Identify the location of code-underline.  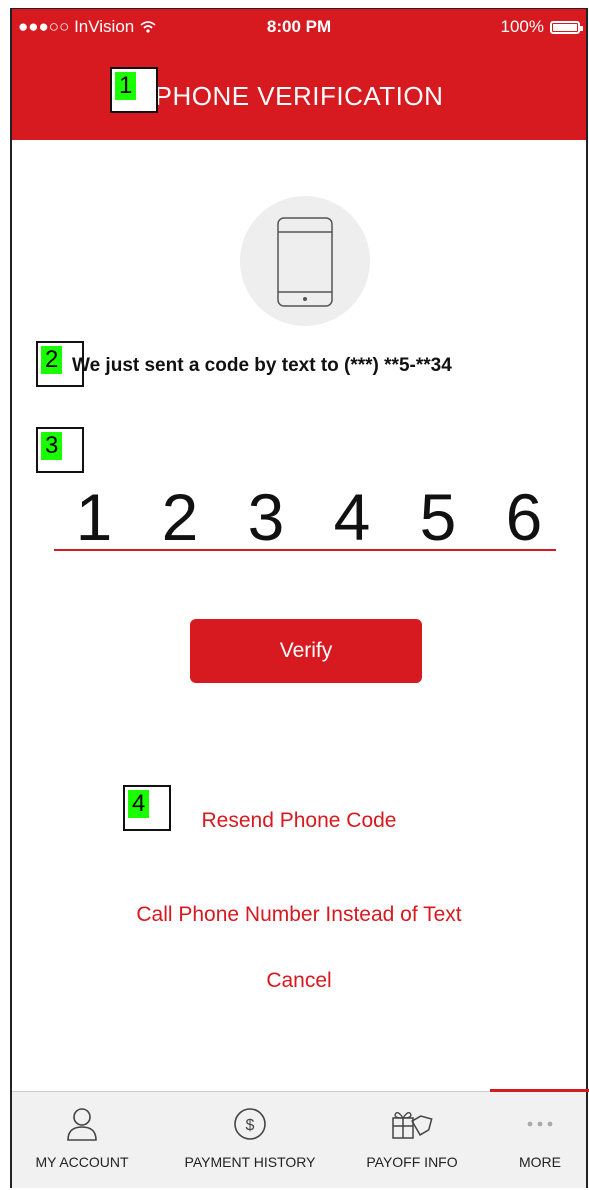
(305, 550).